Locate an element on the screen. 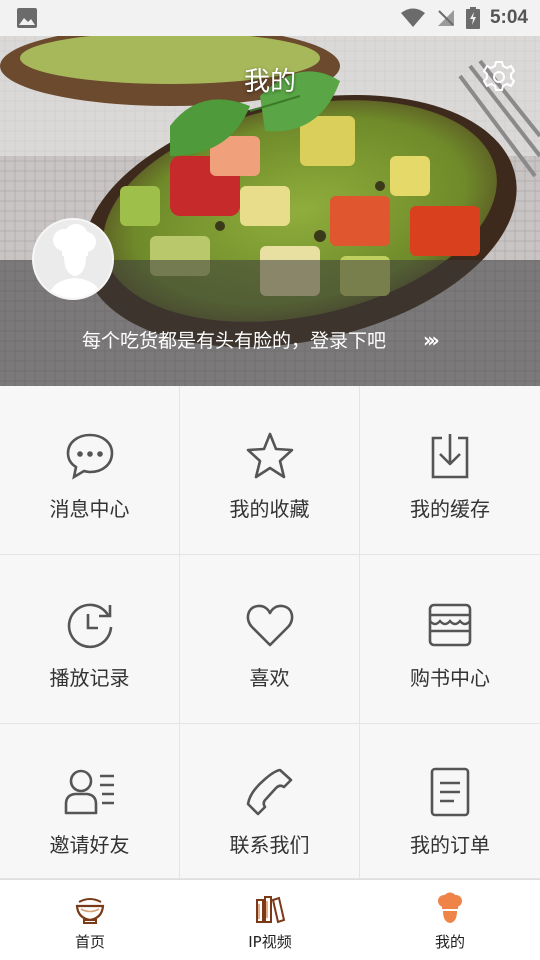 This screenshot has width=540, height=960. grid-item-likes: 喜欢 is located at coordinates (270, 639).